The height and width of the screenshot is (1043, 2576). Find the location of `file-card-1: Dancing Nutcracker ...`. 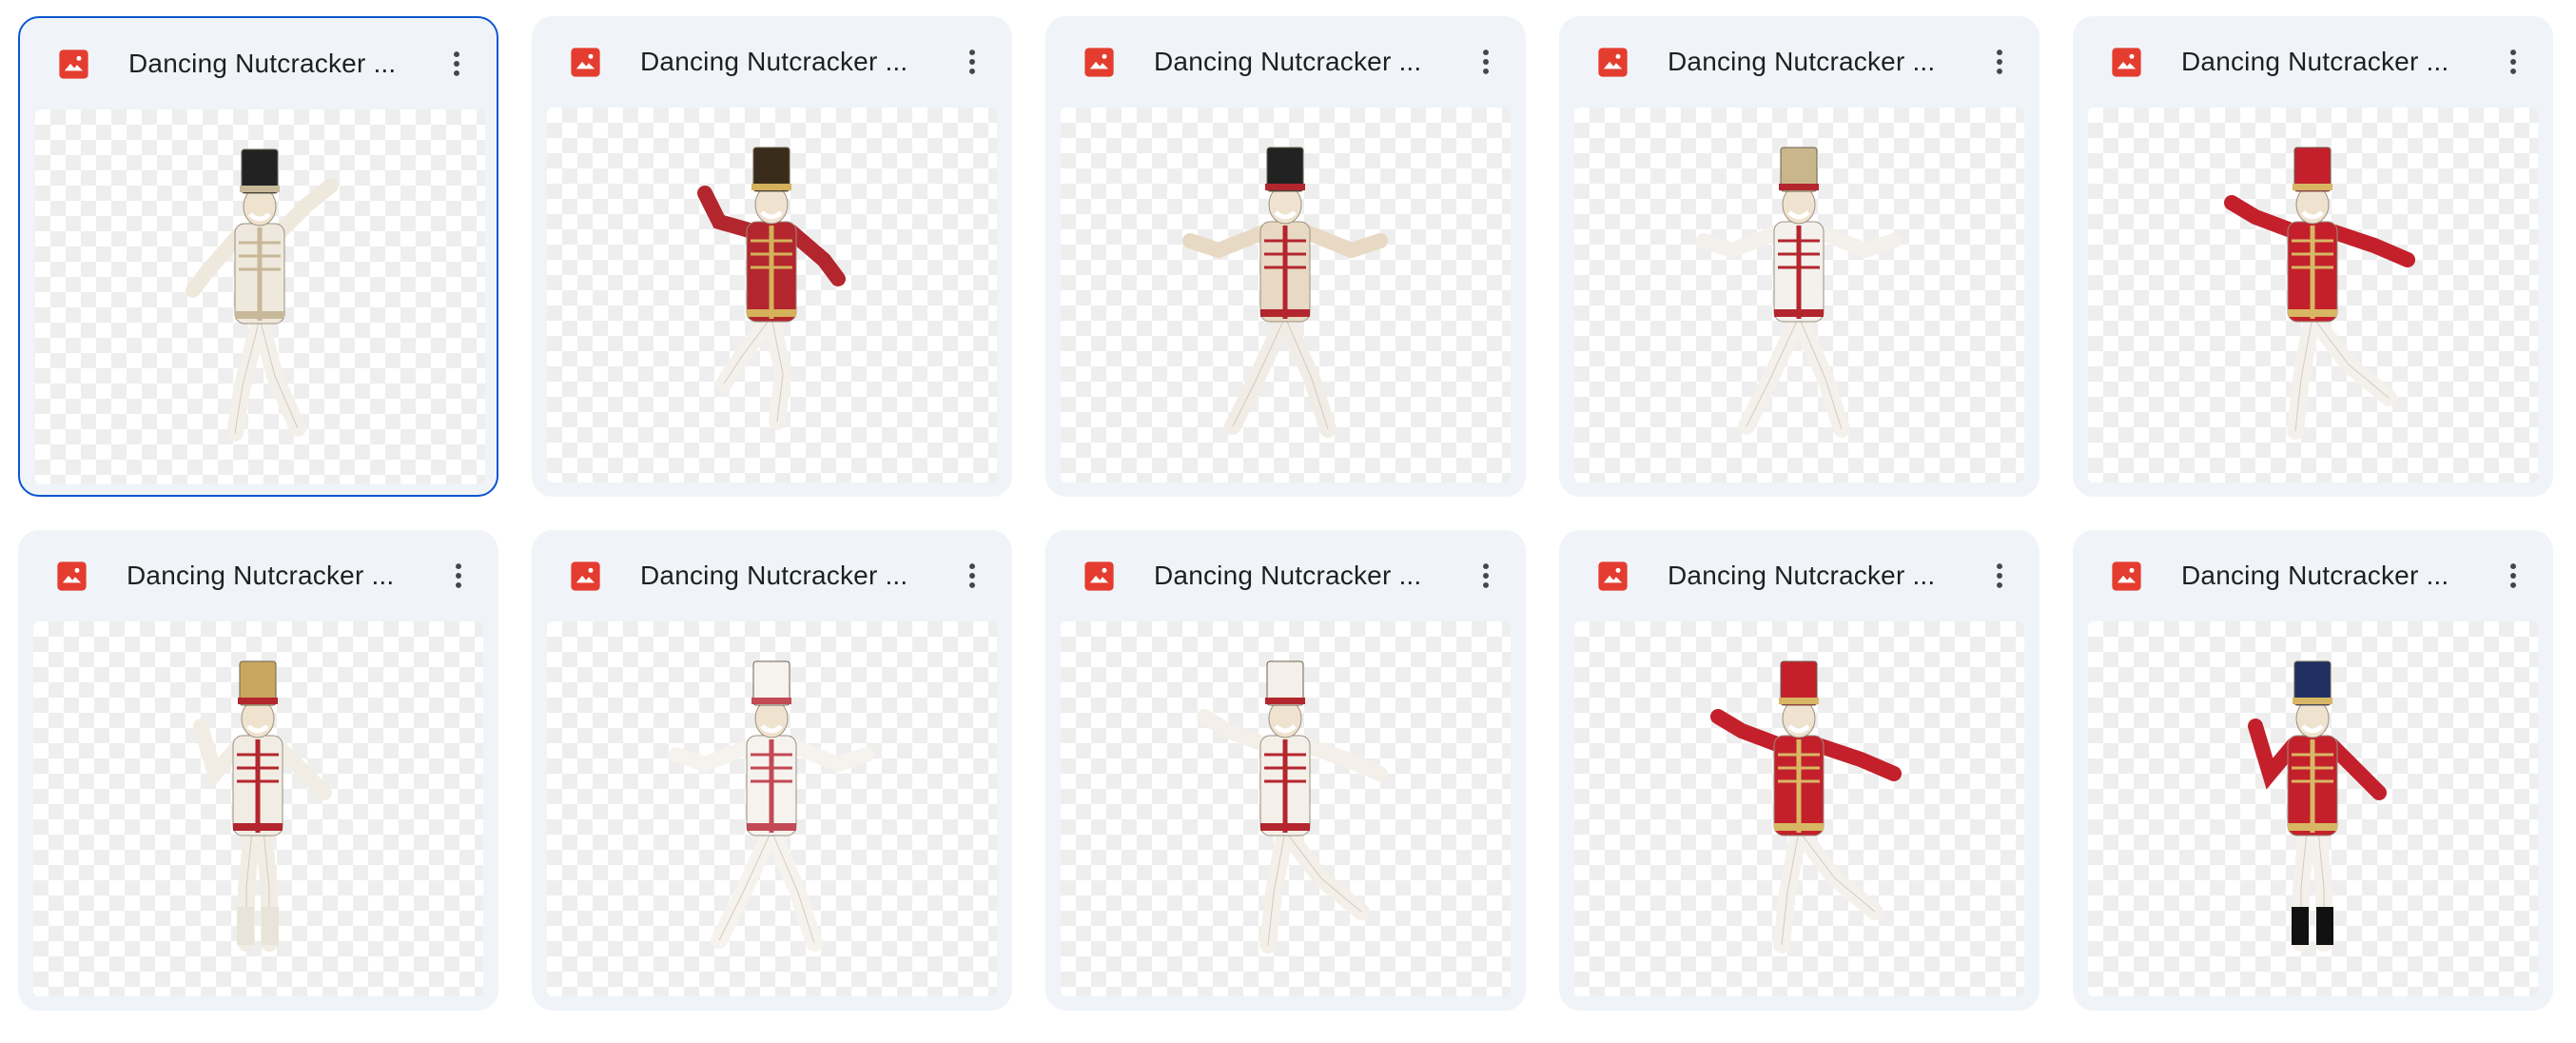

file-card-1: Dancing Nutcracker ... is located at coordinates (258, 256).